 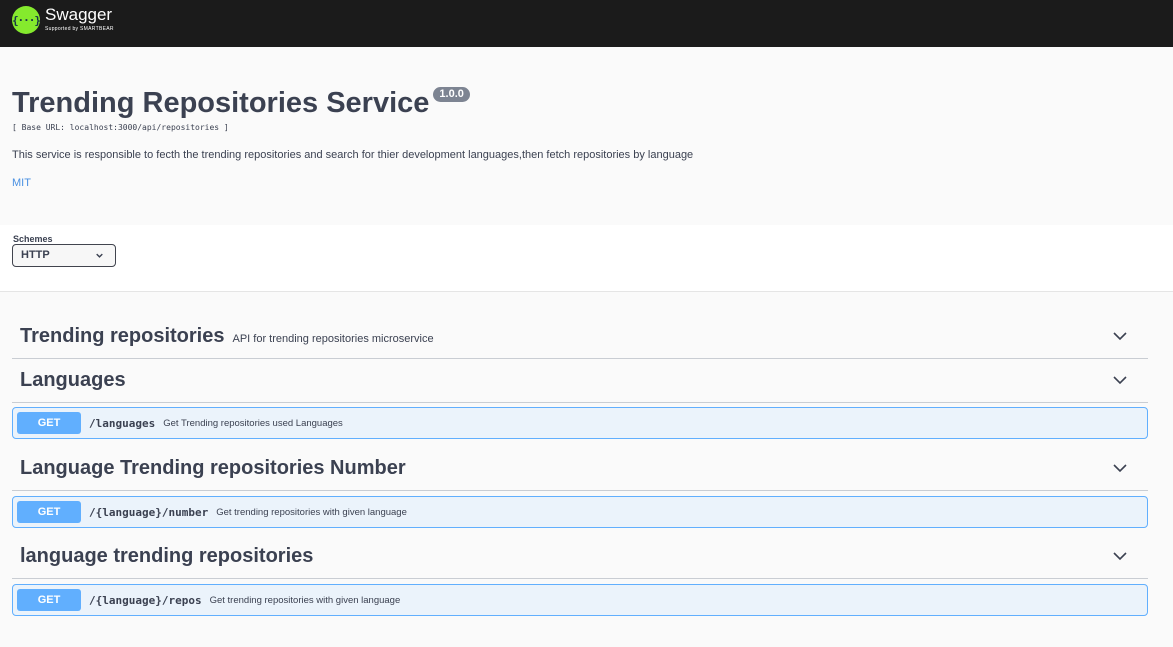 I want to click on tag-name: Languages, so click(x=73, y=380).